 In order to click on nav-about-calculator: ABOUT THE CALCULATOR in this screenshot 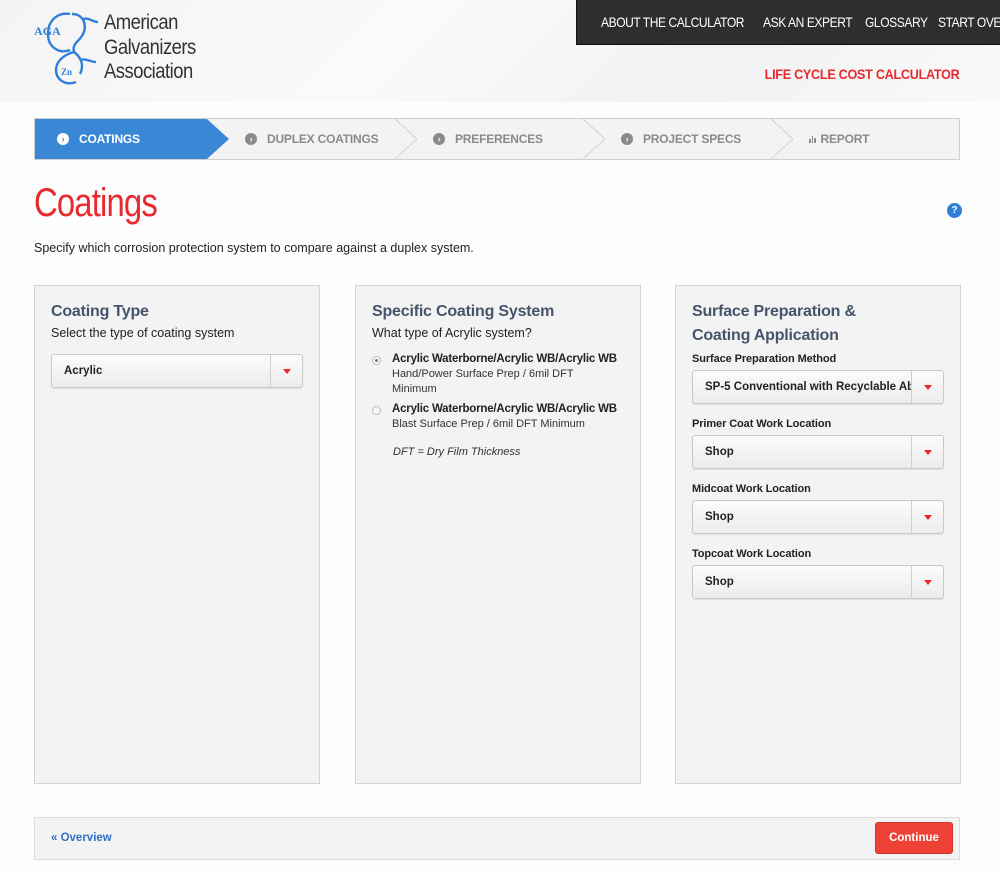, I will do `click(672, 22)`.